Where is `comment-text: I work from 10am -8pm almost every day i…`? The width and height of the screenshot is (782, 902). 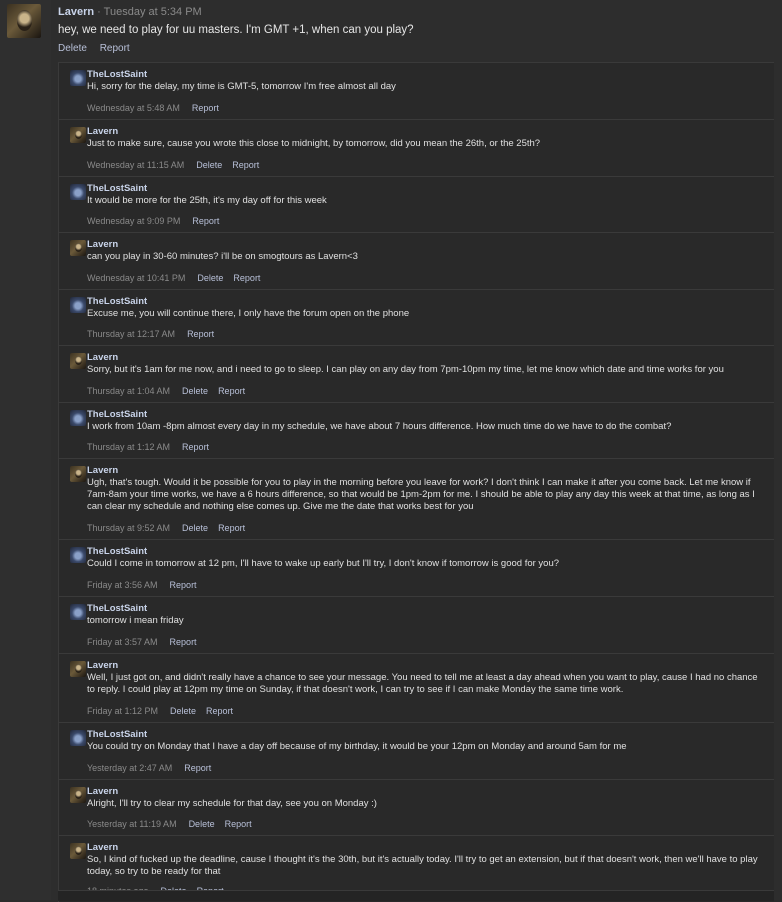
comment-text: I work from 10am -8pm almost every day i… is located at coordinates (379, 426).